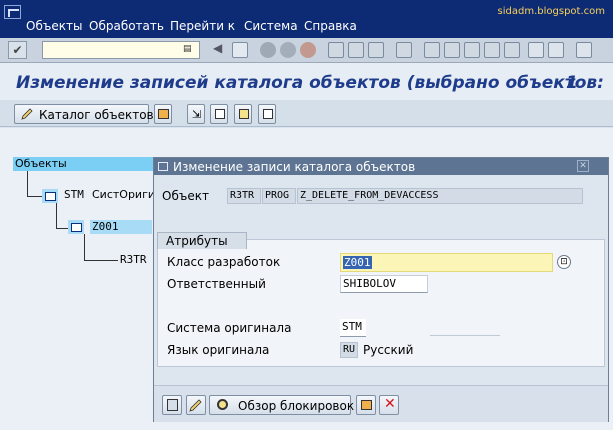 This screenshot has height=430, width=613. I want to click on menu-goto: Перейти к, so click(202, 26).